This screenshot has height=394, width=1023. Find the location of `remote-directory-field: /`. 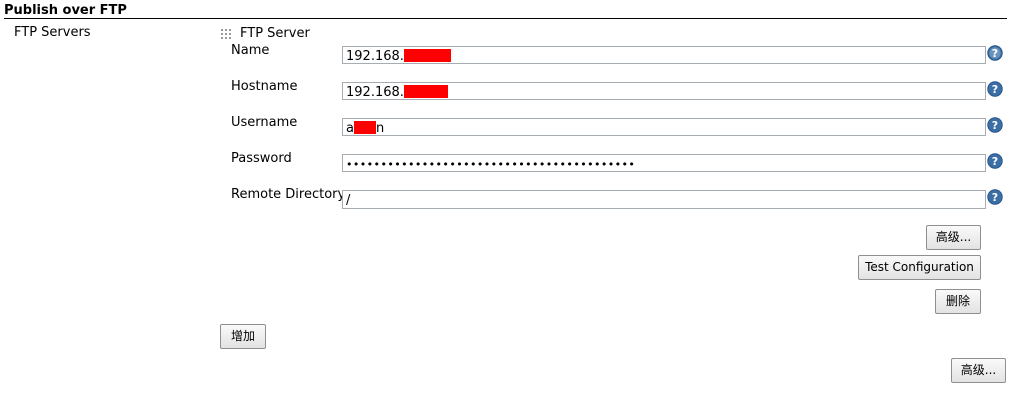

remote-directory-field: / is located at coordinates (664, 199).